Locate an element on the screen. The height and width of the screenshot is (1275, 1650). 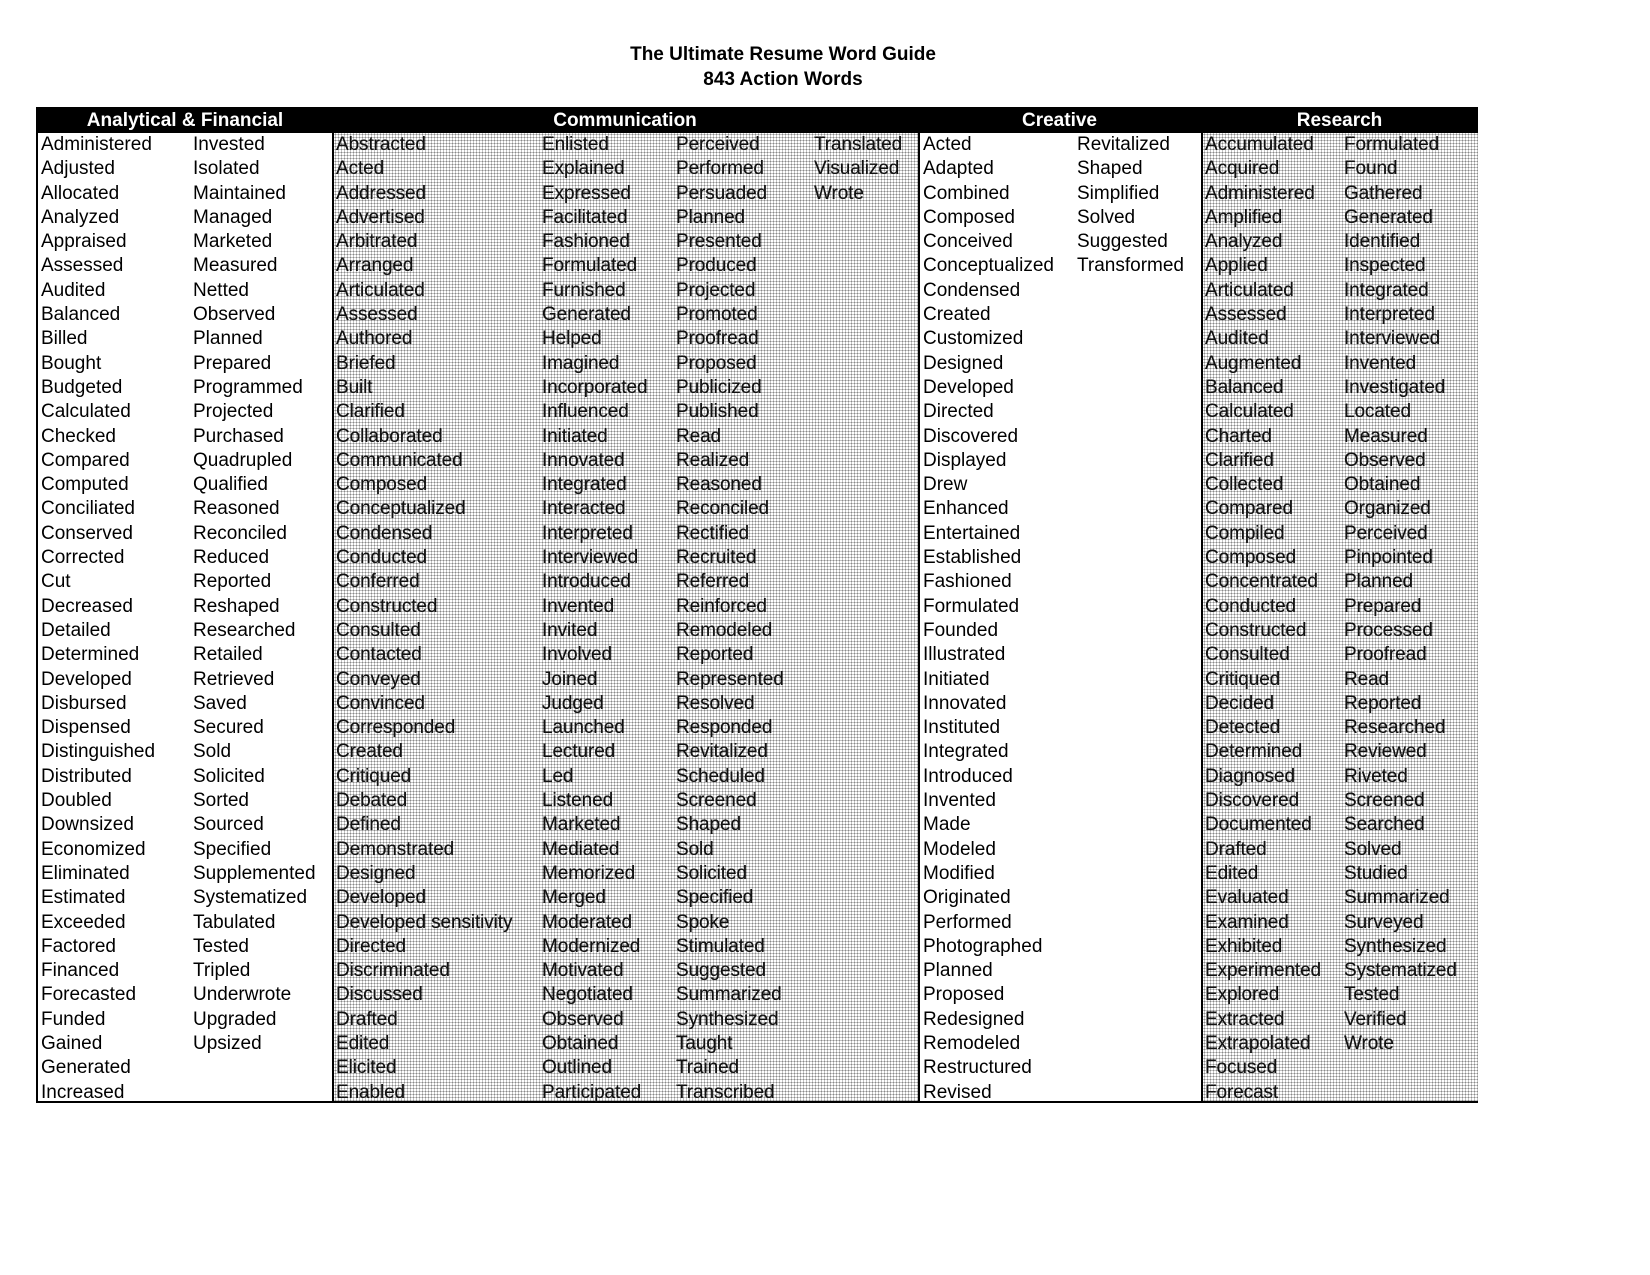
word-item: Corresponded is located at coordinates (396, 728).